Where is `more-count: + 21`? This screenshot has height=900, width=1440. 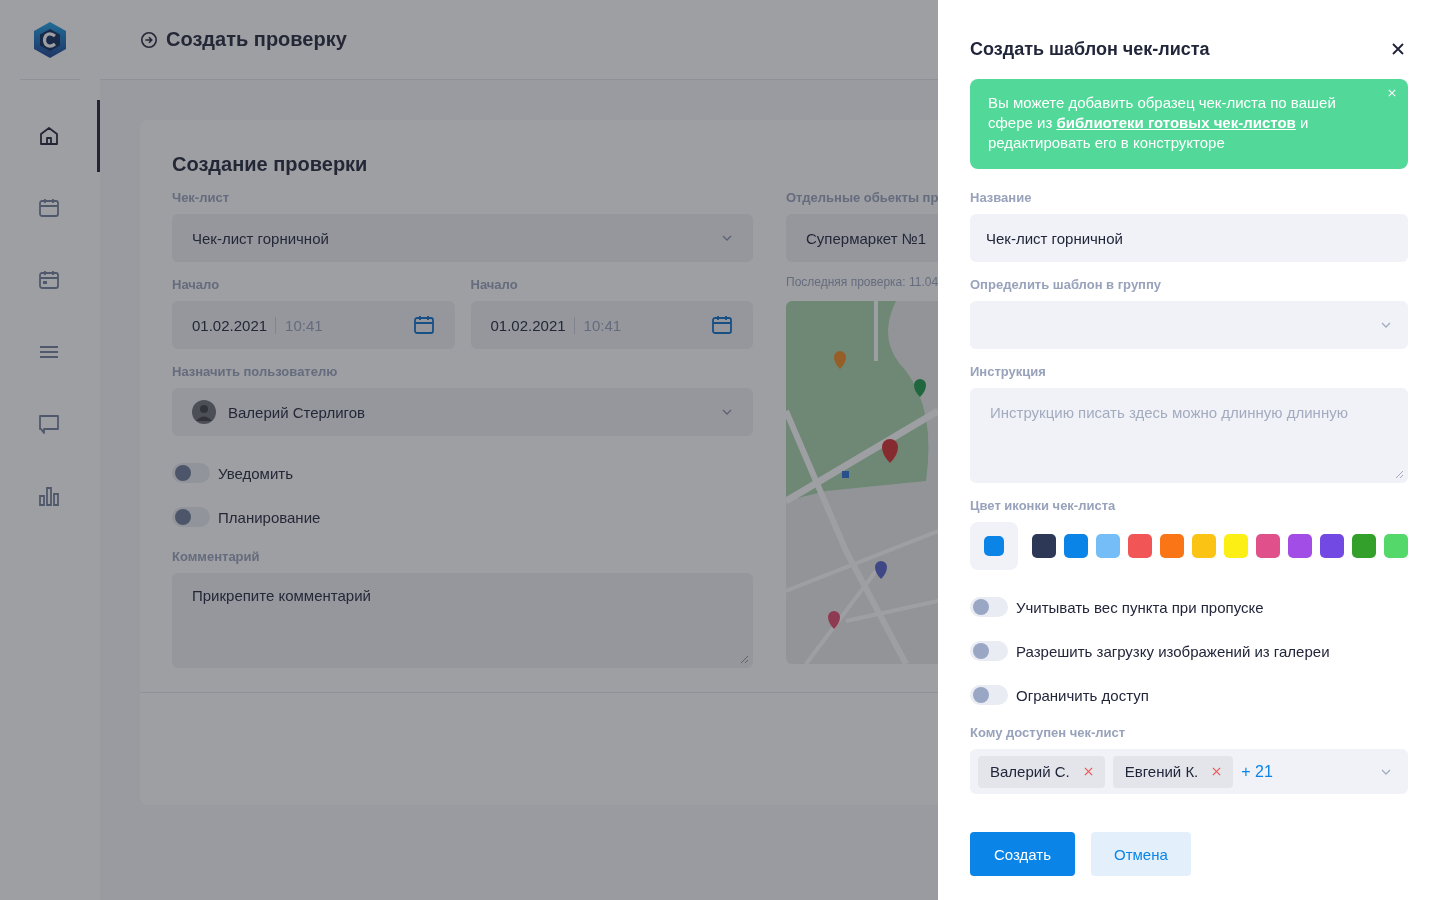
more-count: + 21 is located at coordinates (1257, 771).